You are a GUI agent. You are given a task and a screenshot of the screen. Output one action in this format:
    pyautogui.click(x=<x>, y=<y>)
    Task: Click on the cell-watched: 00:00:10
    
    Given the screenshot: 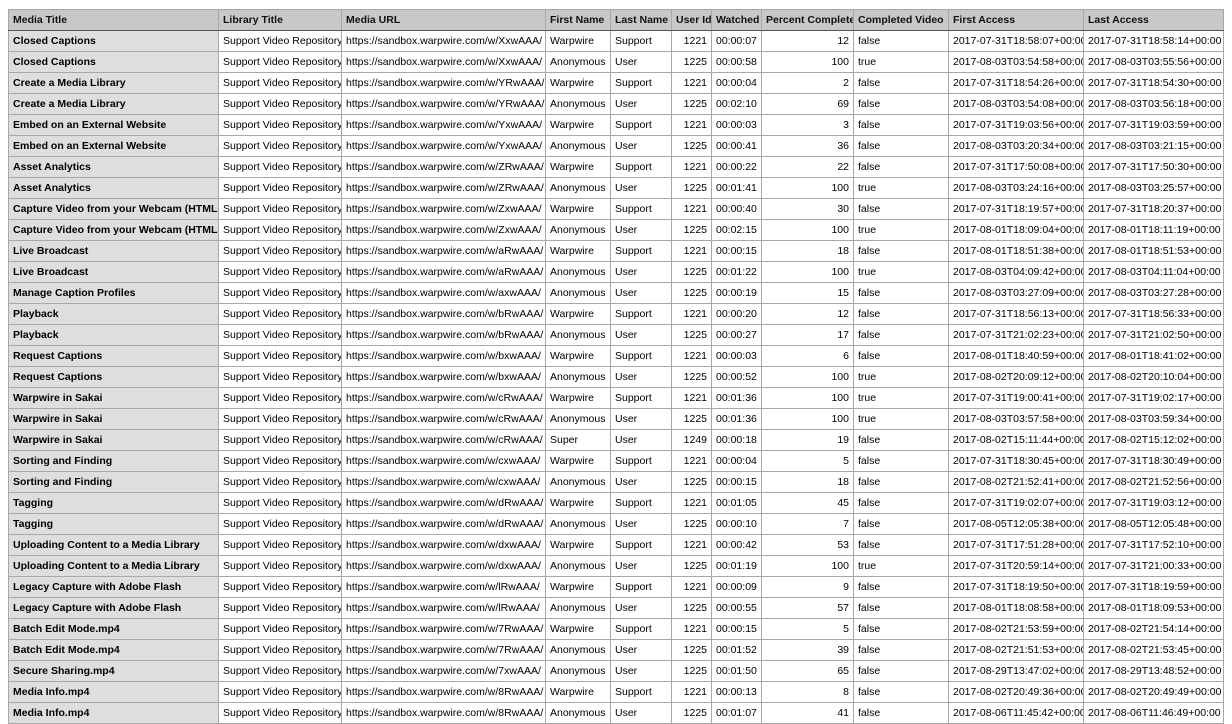 What is the action you would take?
    pyautogui.click(x=736, y=524)
    